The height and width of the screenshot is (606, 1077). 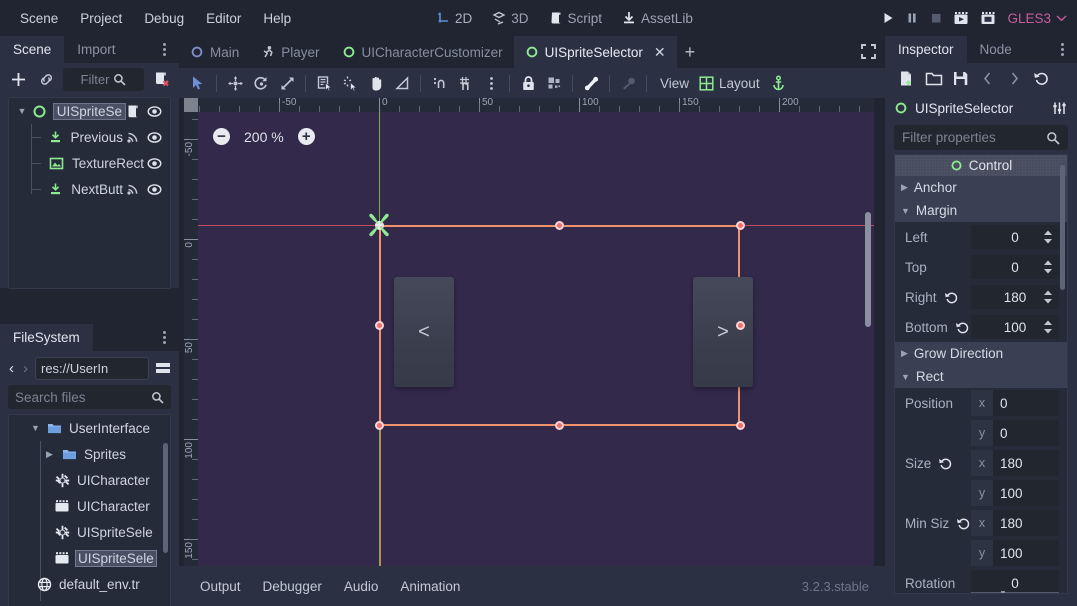 What do you see at coordinates (1015, 581) in the screenshot?
I see `rect-rotation-input: 0` at bounding box center [1015, 581].